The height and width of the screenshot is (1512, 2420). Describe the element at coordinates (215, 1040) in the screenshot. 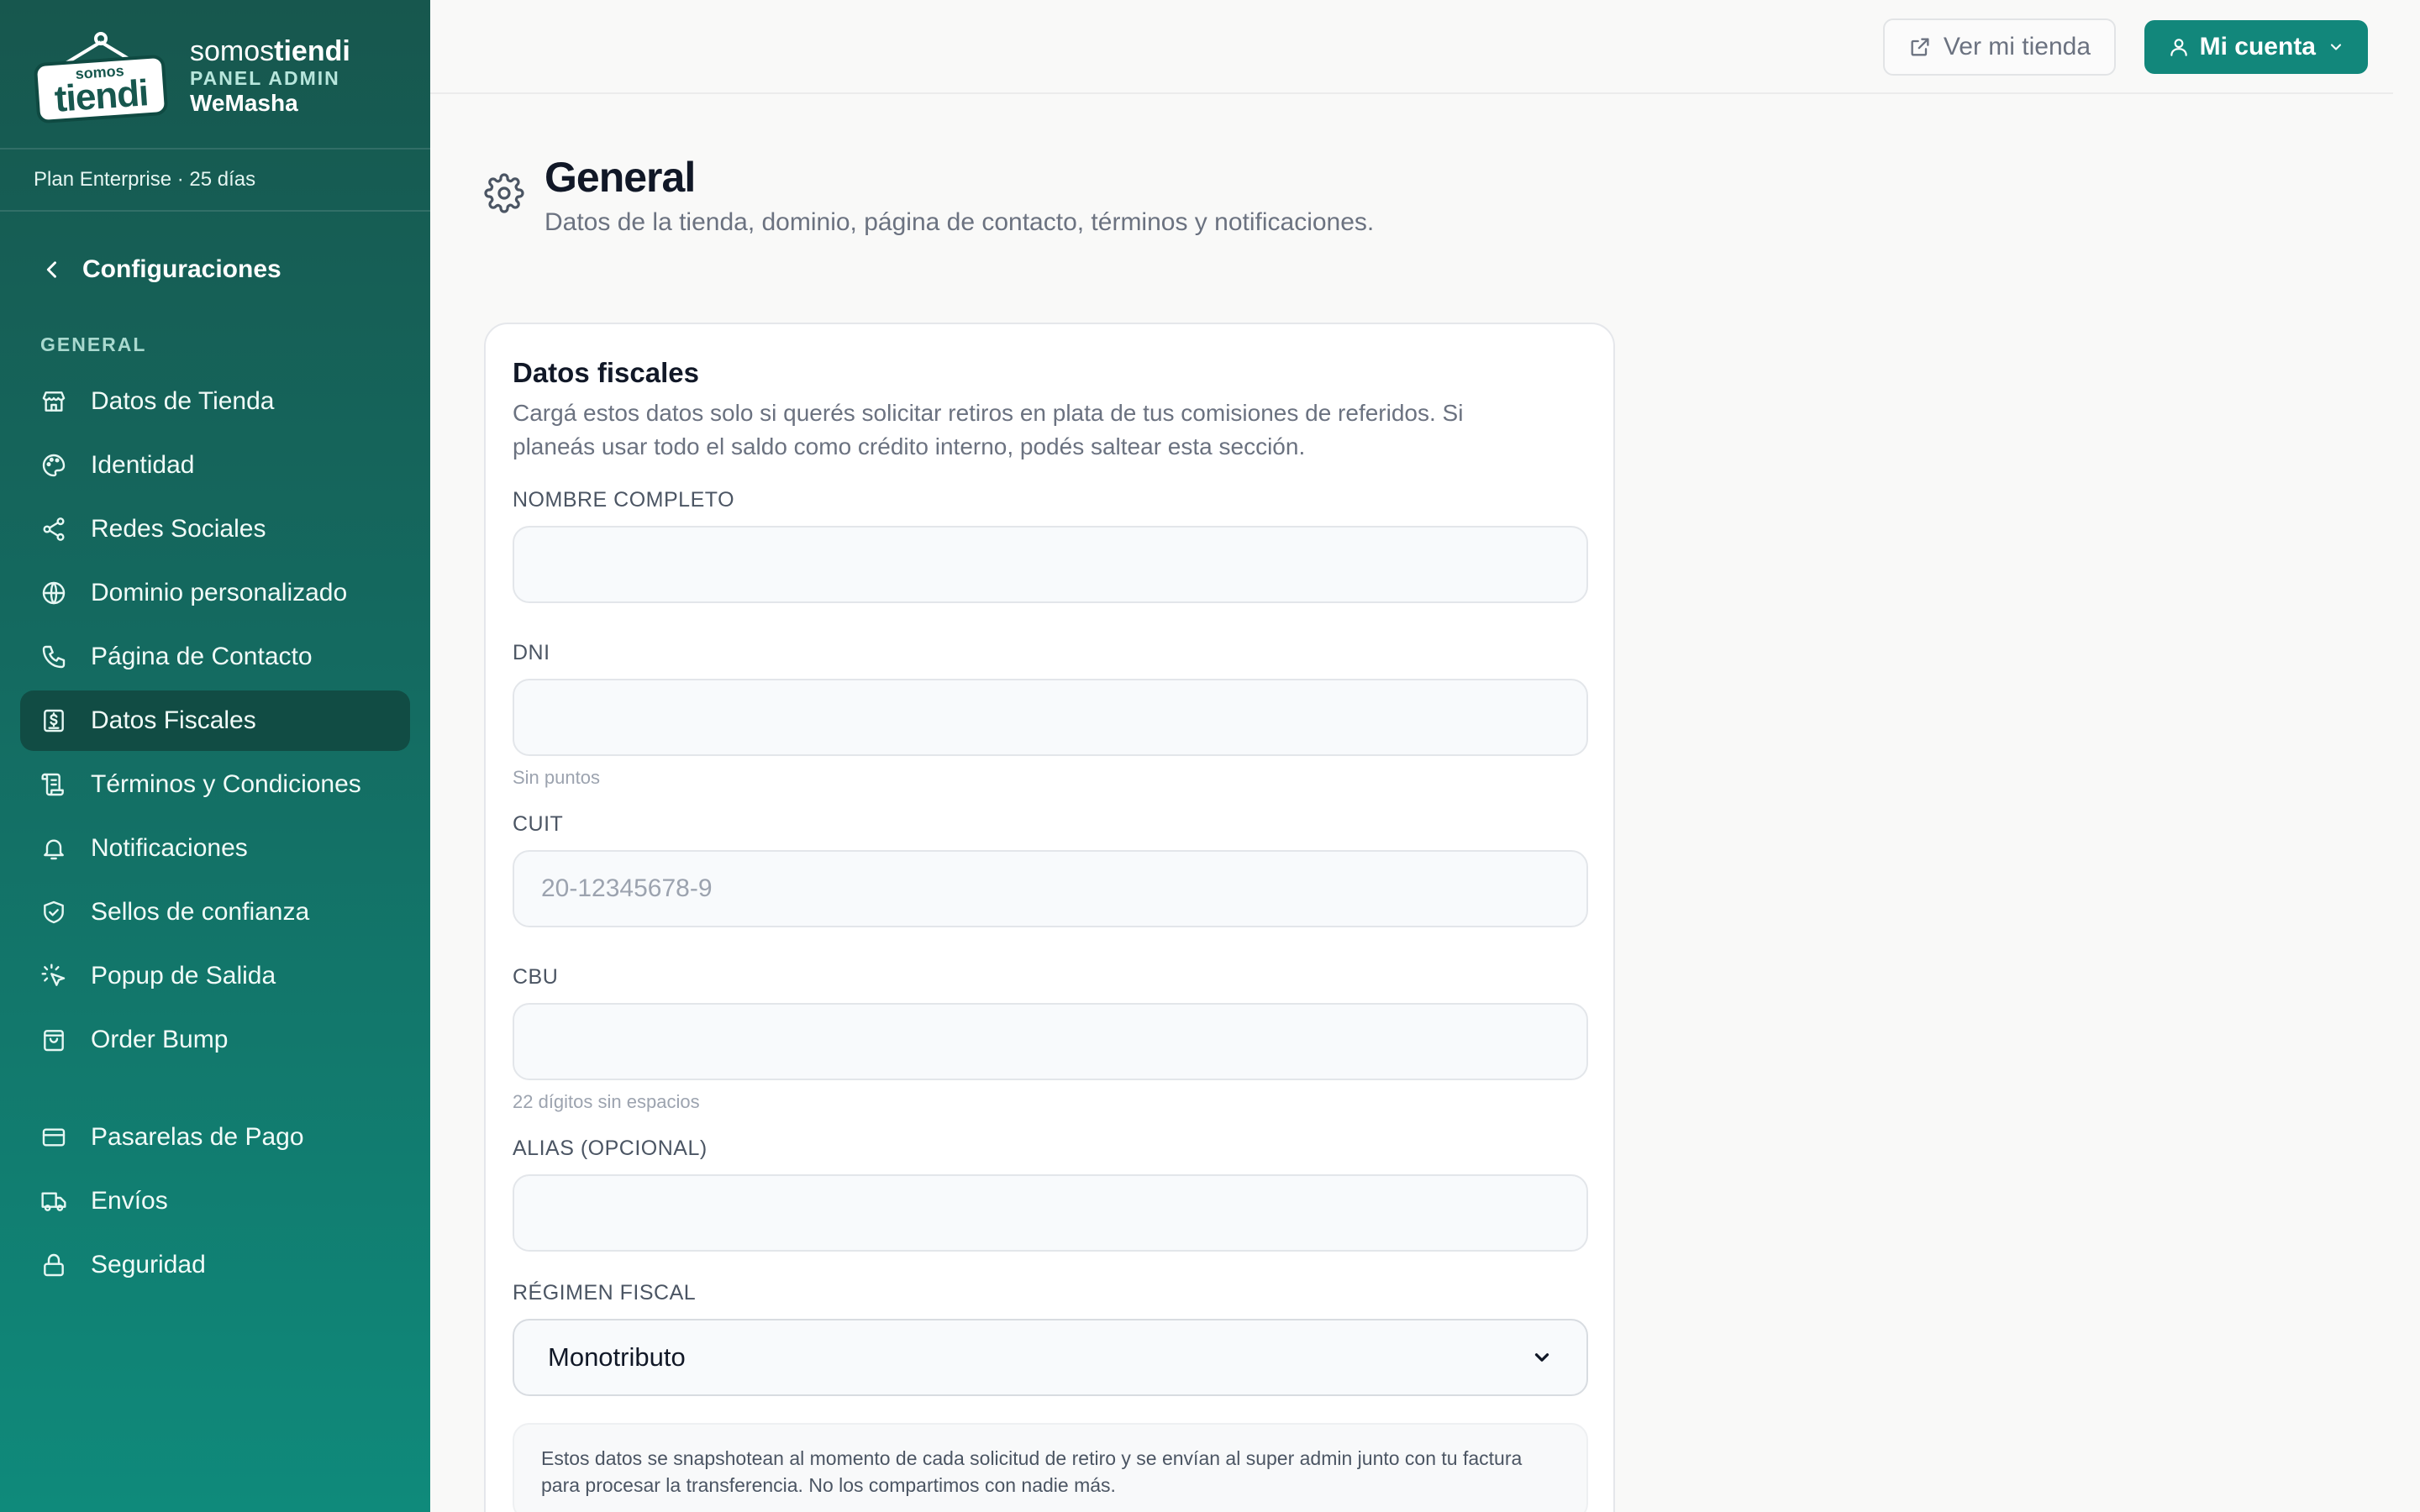

I see `sidebar-item-order-bump: Order Bump` at that location.